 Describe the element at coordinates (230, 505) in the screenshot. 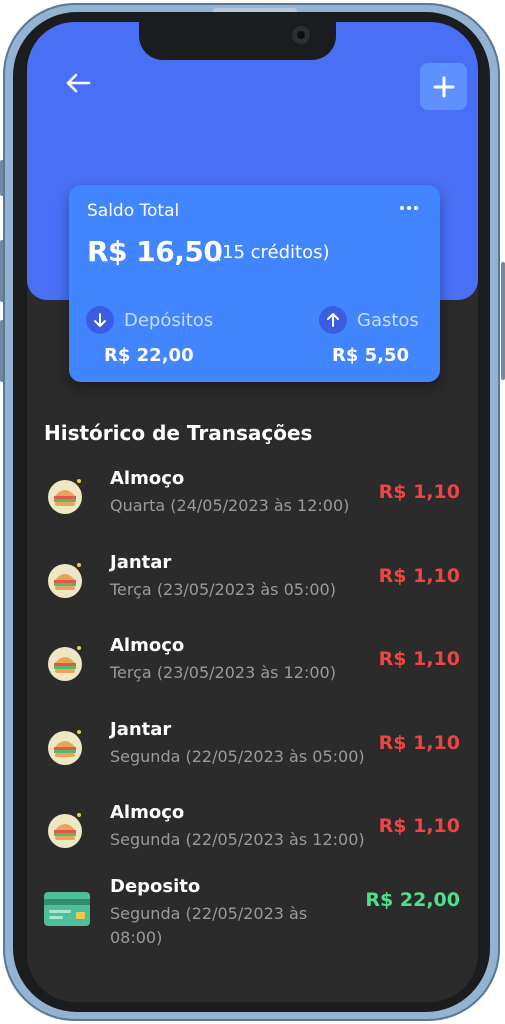

I see `transaction-date: Quarta (24/05/2023 às 12:00)` at that location.